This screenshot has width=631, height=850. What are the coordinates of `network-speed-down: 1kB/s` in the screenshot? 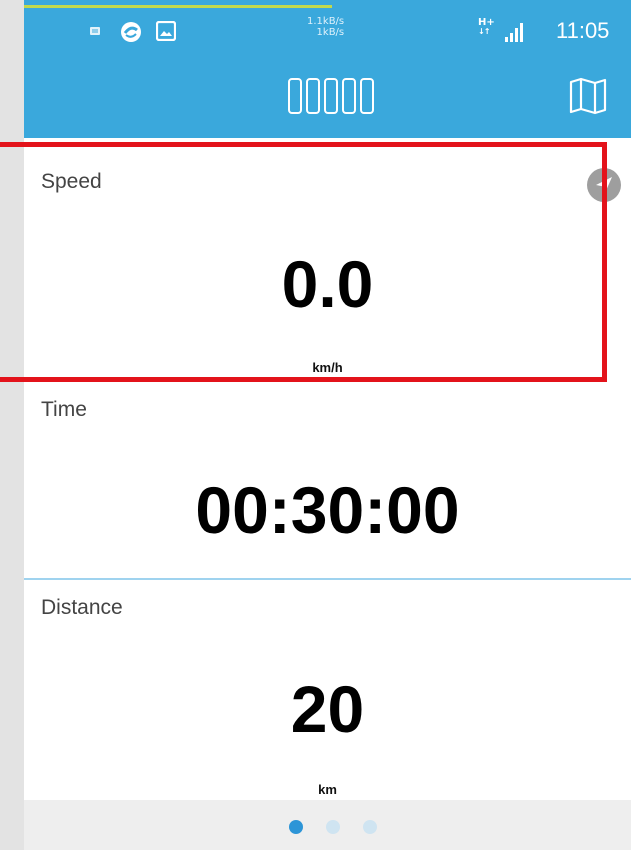 It's located at (330, 32).